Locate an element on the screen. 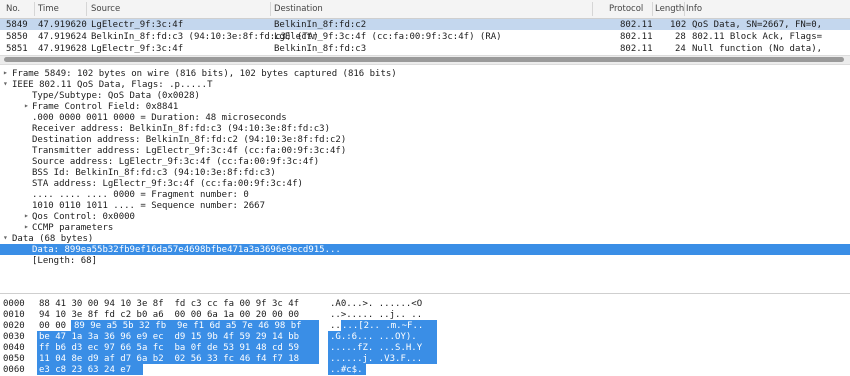 This screenshot has width=850, height=376. column-header-destination: Destination is located at coordinates (298, 9).